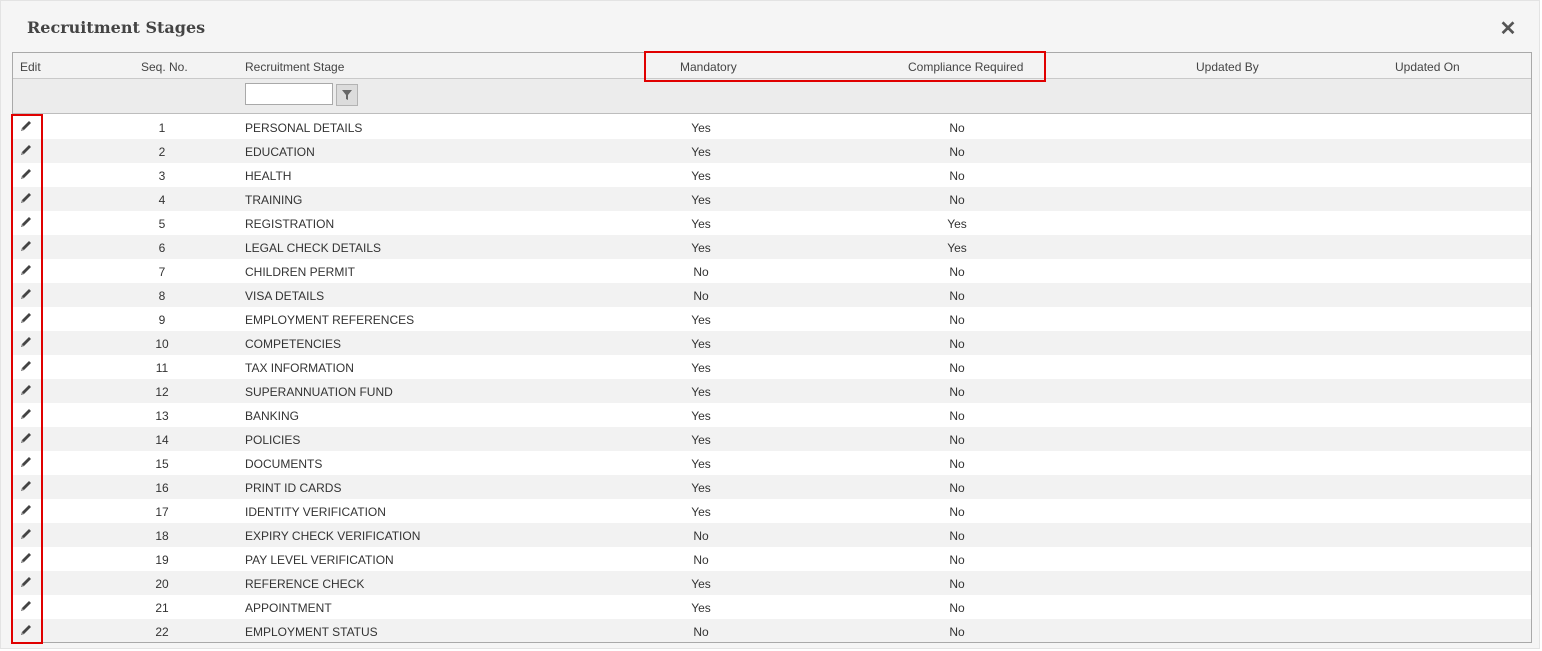 This screenshot has height=651, width=1542. I want to click on column-header-updated-on: Updated On, so click(1427, 67).